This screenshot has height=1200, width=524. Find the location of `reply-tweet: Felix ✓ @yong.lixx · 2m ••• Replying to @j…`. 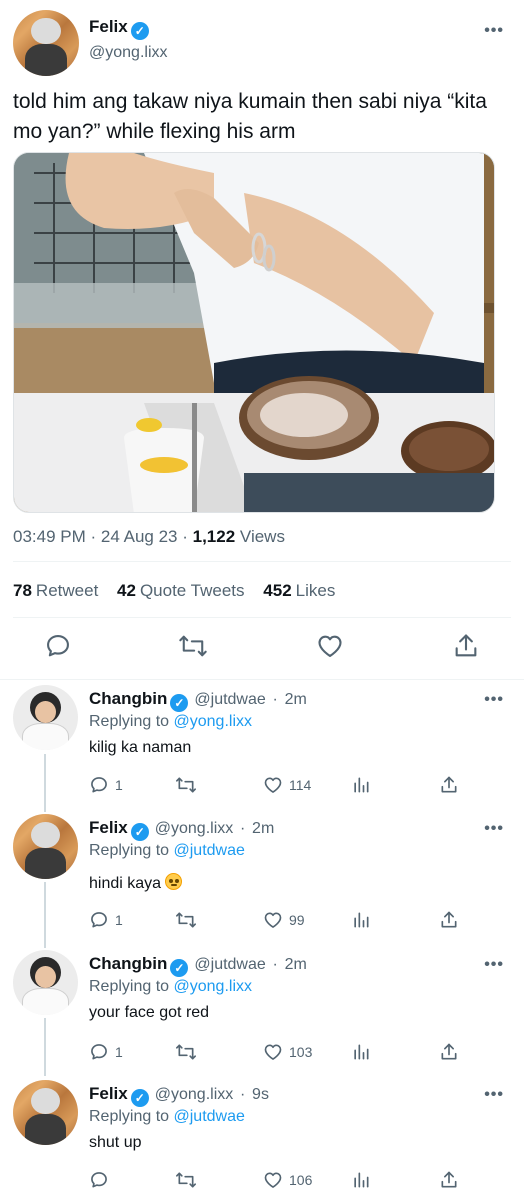

reply-tweet: Felix ✓ @yong.lixx · 2m ••• Replying to @j… is located at coordinates (262, 881).